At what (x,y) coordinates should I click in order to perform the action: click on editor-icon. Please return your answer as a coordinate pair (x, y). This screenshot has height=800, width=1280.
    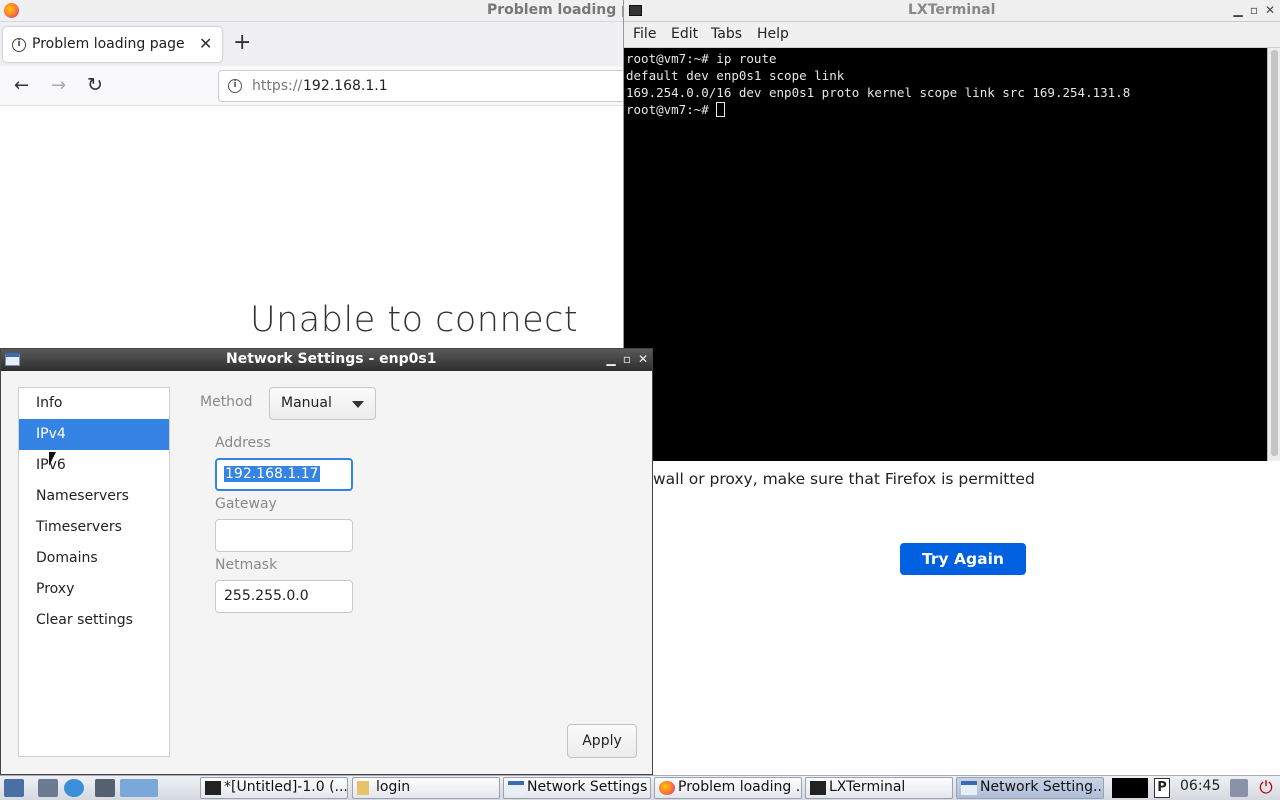
    Looking at the image, I should click on (213, 788).